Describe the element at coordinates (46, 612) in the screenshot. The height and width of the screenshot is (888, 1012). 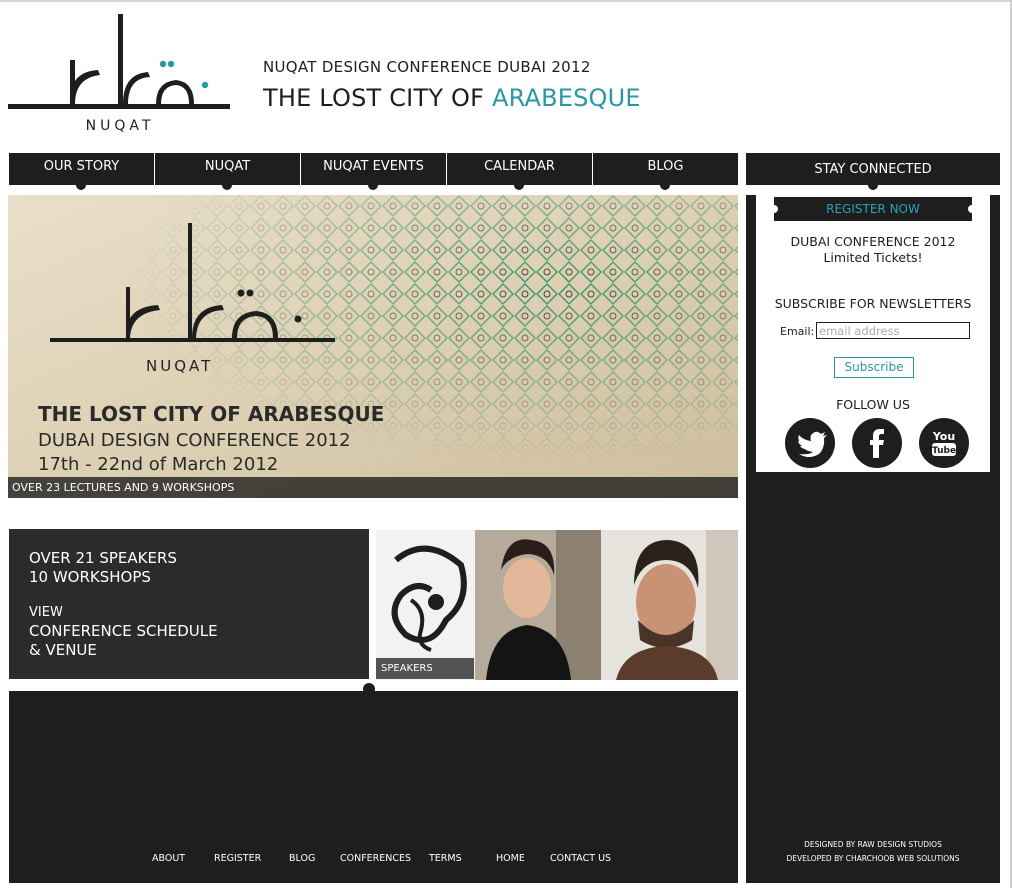
I see `view-label: VIEW` at that location.